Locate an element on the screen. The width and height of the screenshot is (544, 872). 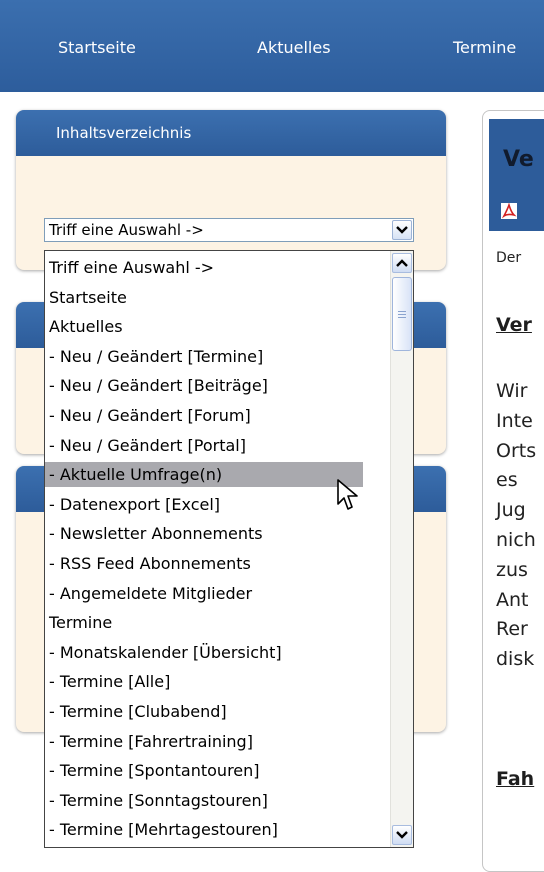
select-option: - Termine [Sonntagstouren] is located at coordinates (204, 800).